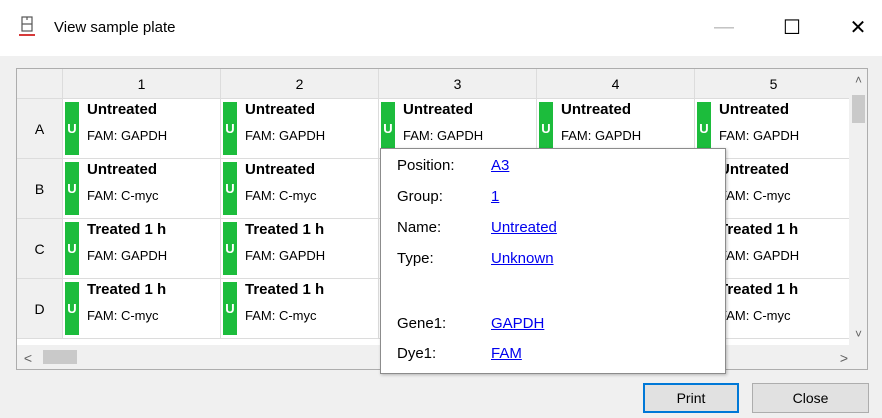 The image size is (882, 418). I want to click on column-header: 4, so click(616, 84).